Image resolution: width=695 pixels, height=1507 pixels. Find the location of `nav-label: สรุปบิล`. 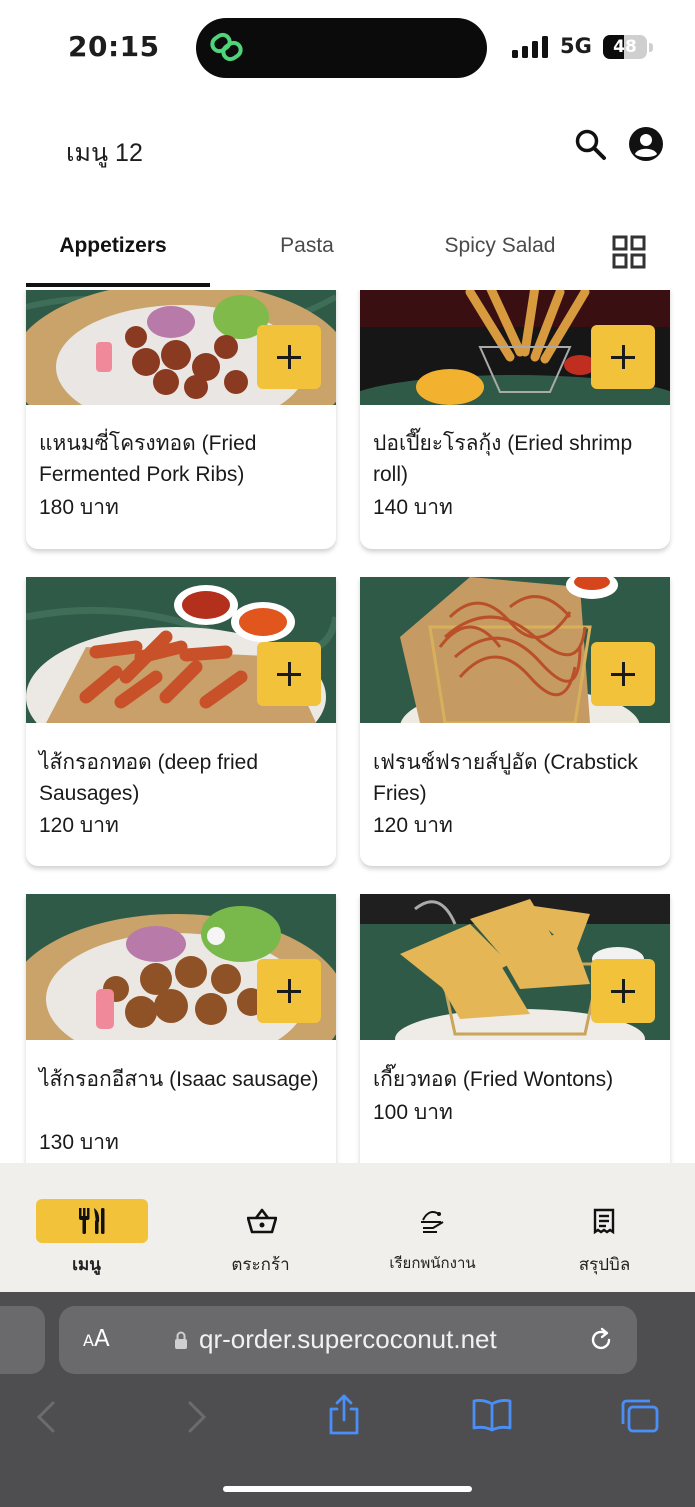

nav-label: สรุปบิล is located at coordinates (604, 1264).